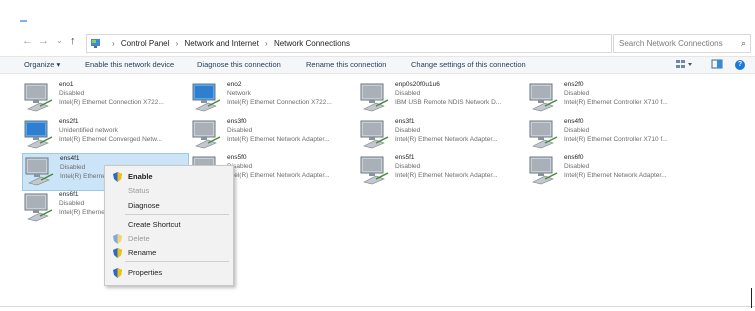  Describe the element at coordinates (140, 176) in the screenshot. I see `menu-label: Enable` at that location.